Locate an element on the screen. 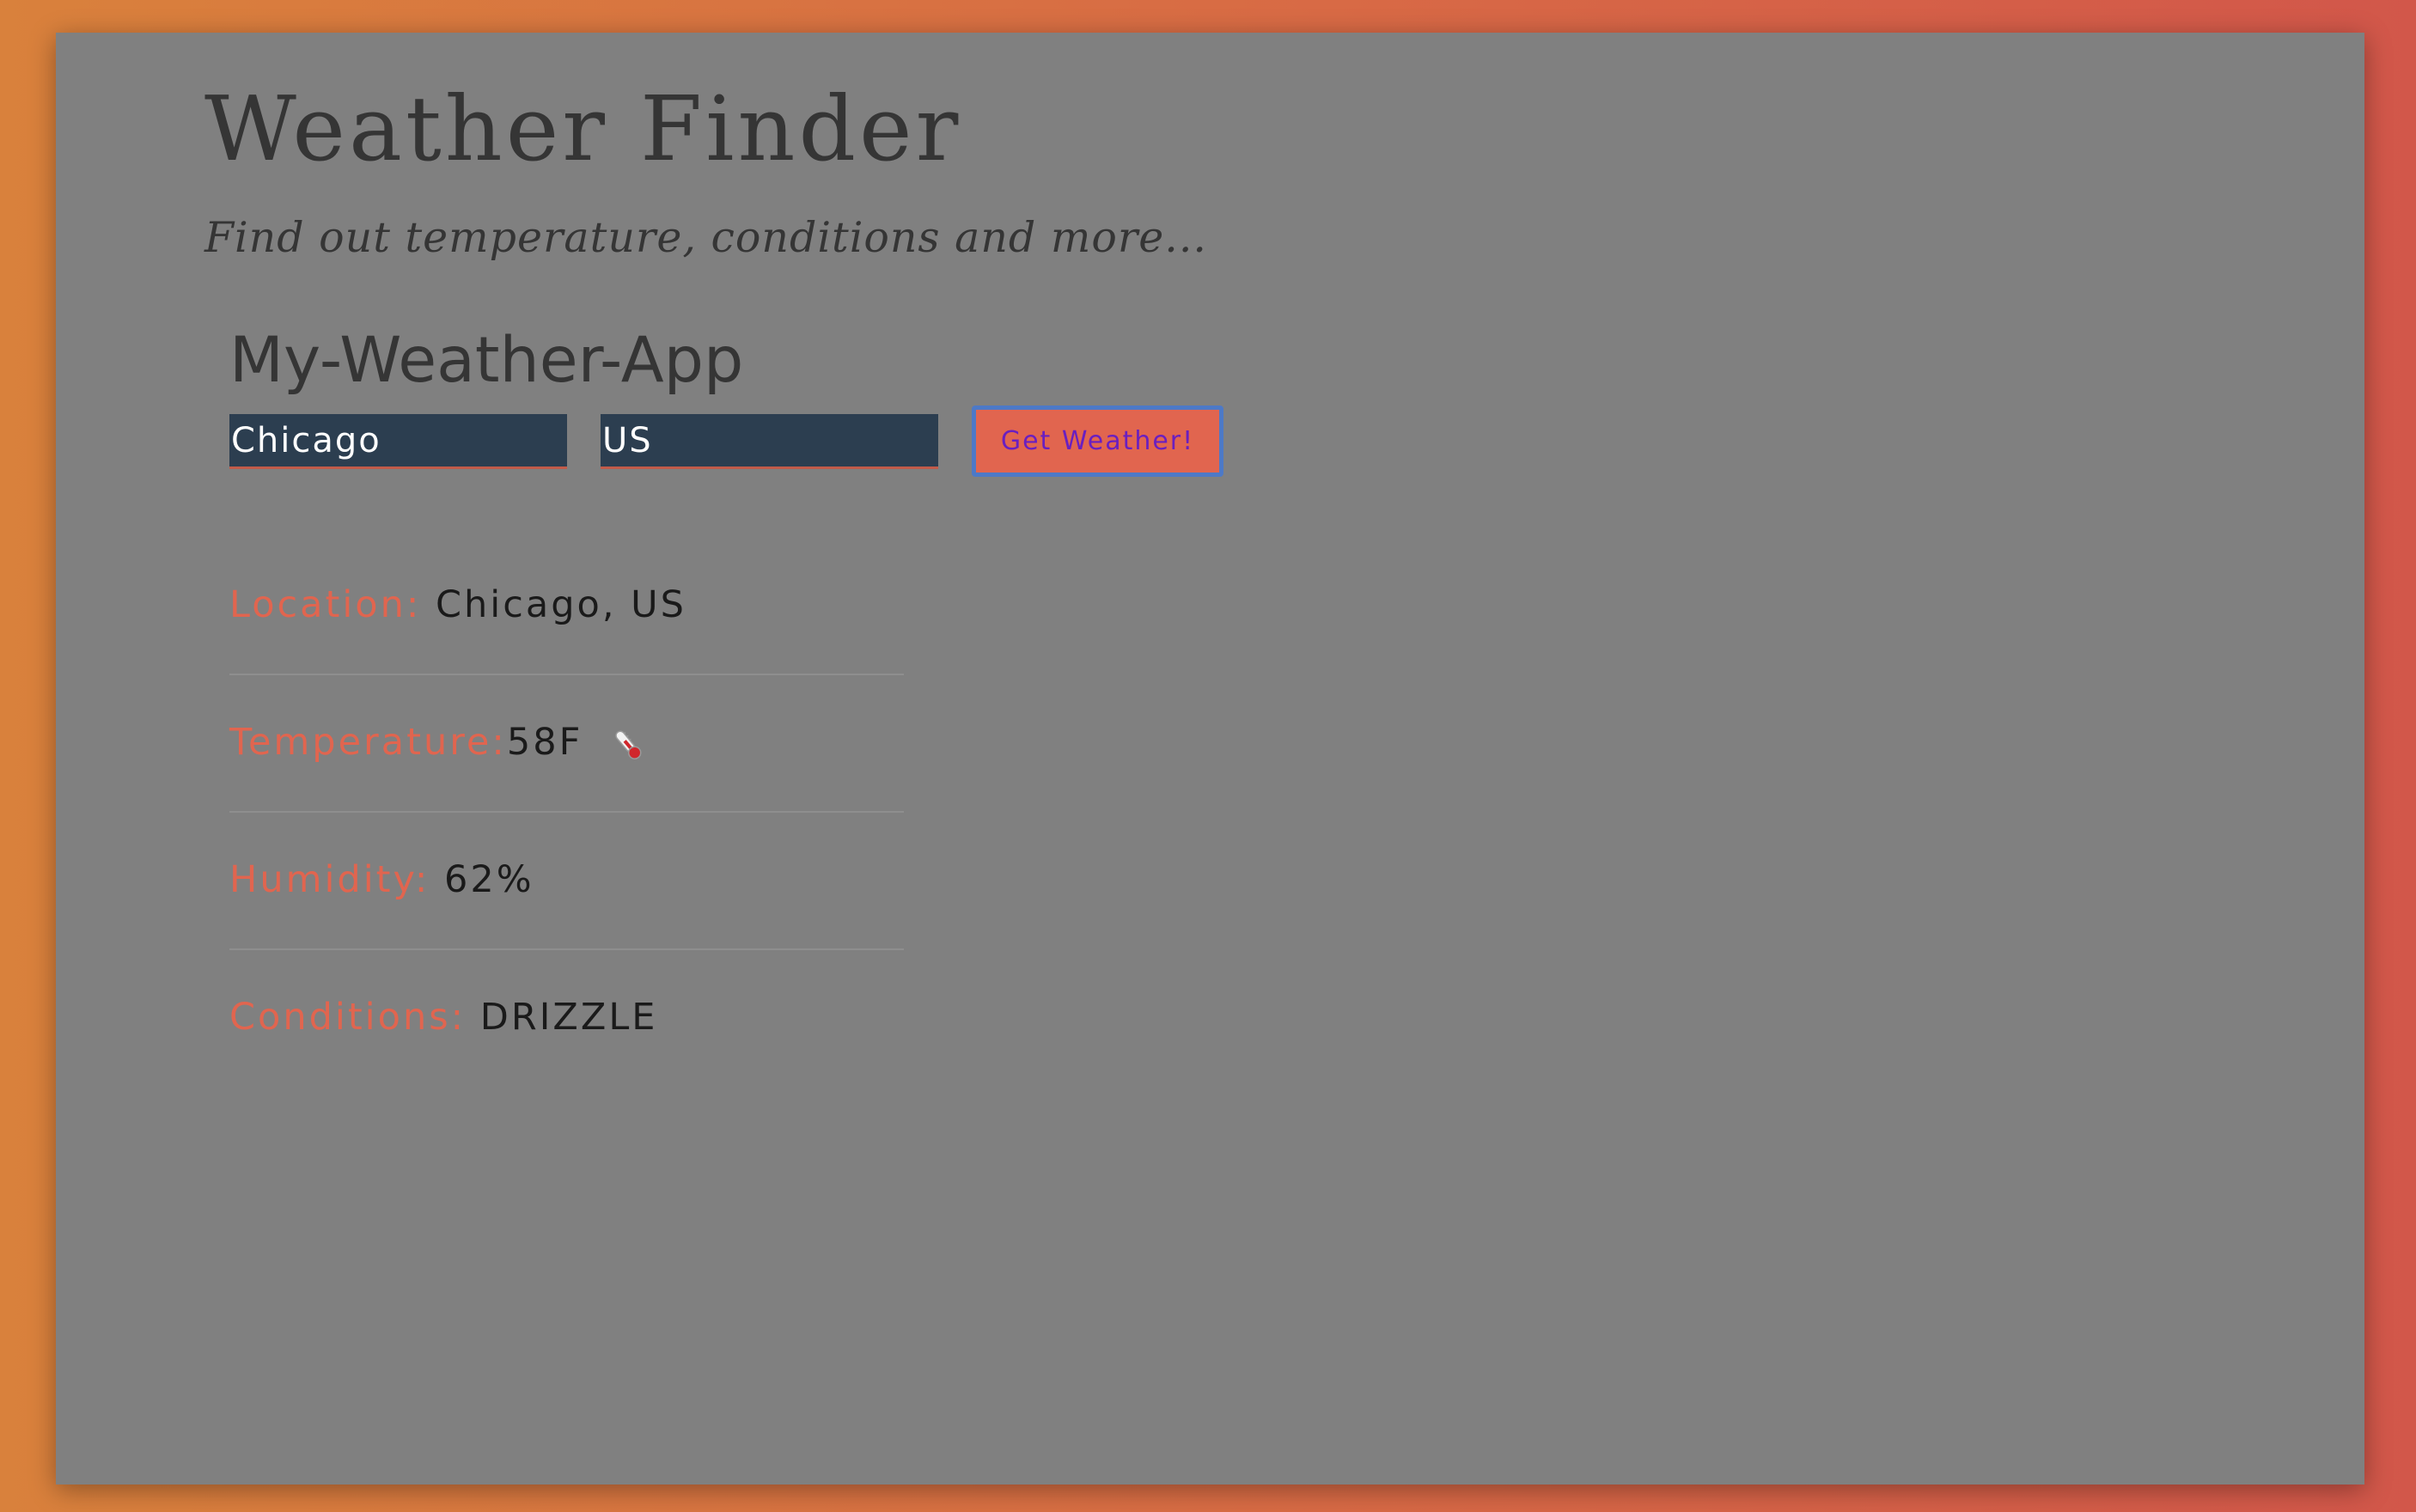 The width and height of the screenshot is (2416, 1512). conditions-value: DRIZZLE is located at coordinates (568, 1017).